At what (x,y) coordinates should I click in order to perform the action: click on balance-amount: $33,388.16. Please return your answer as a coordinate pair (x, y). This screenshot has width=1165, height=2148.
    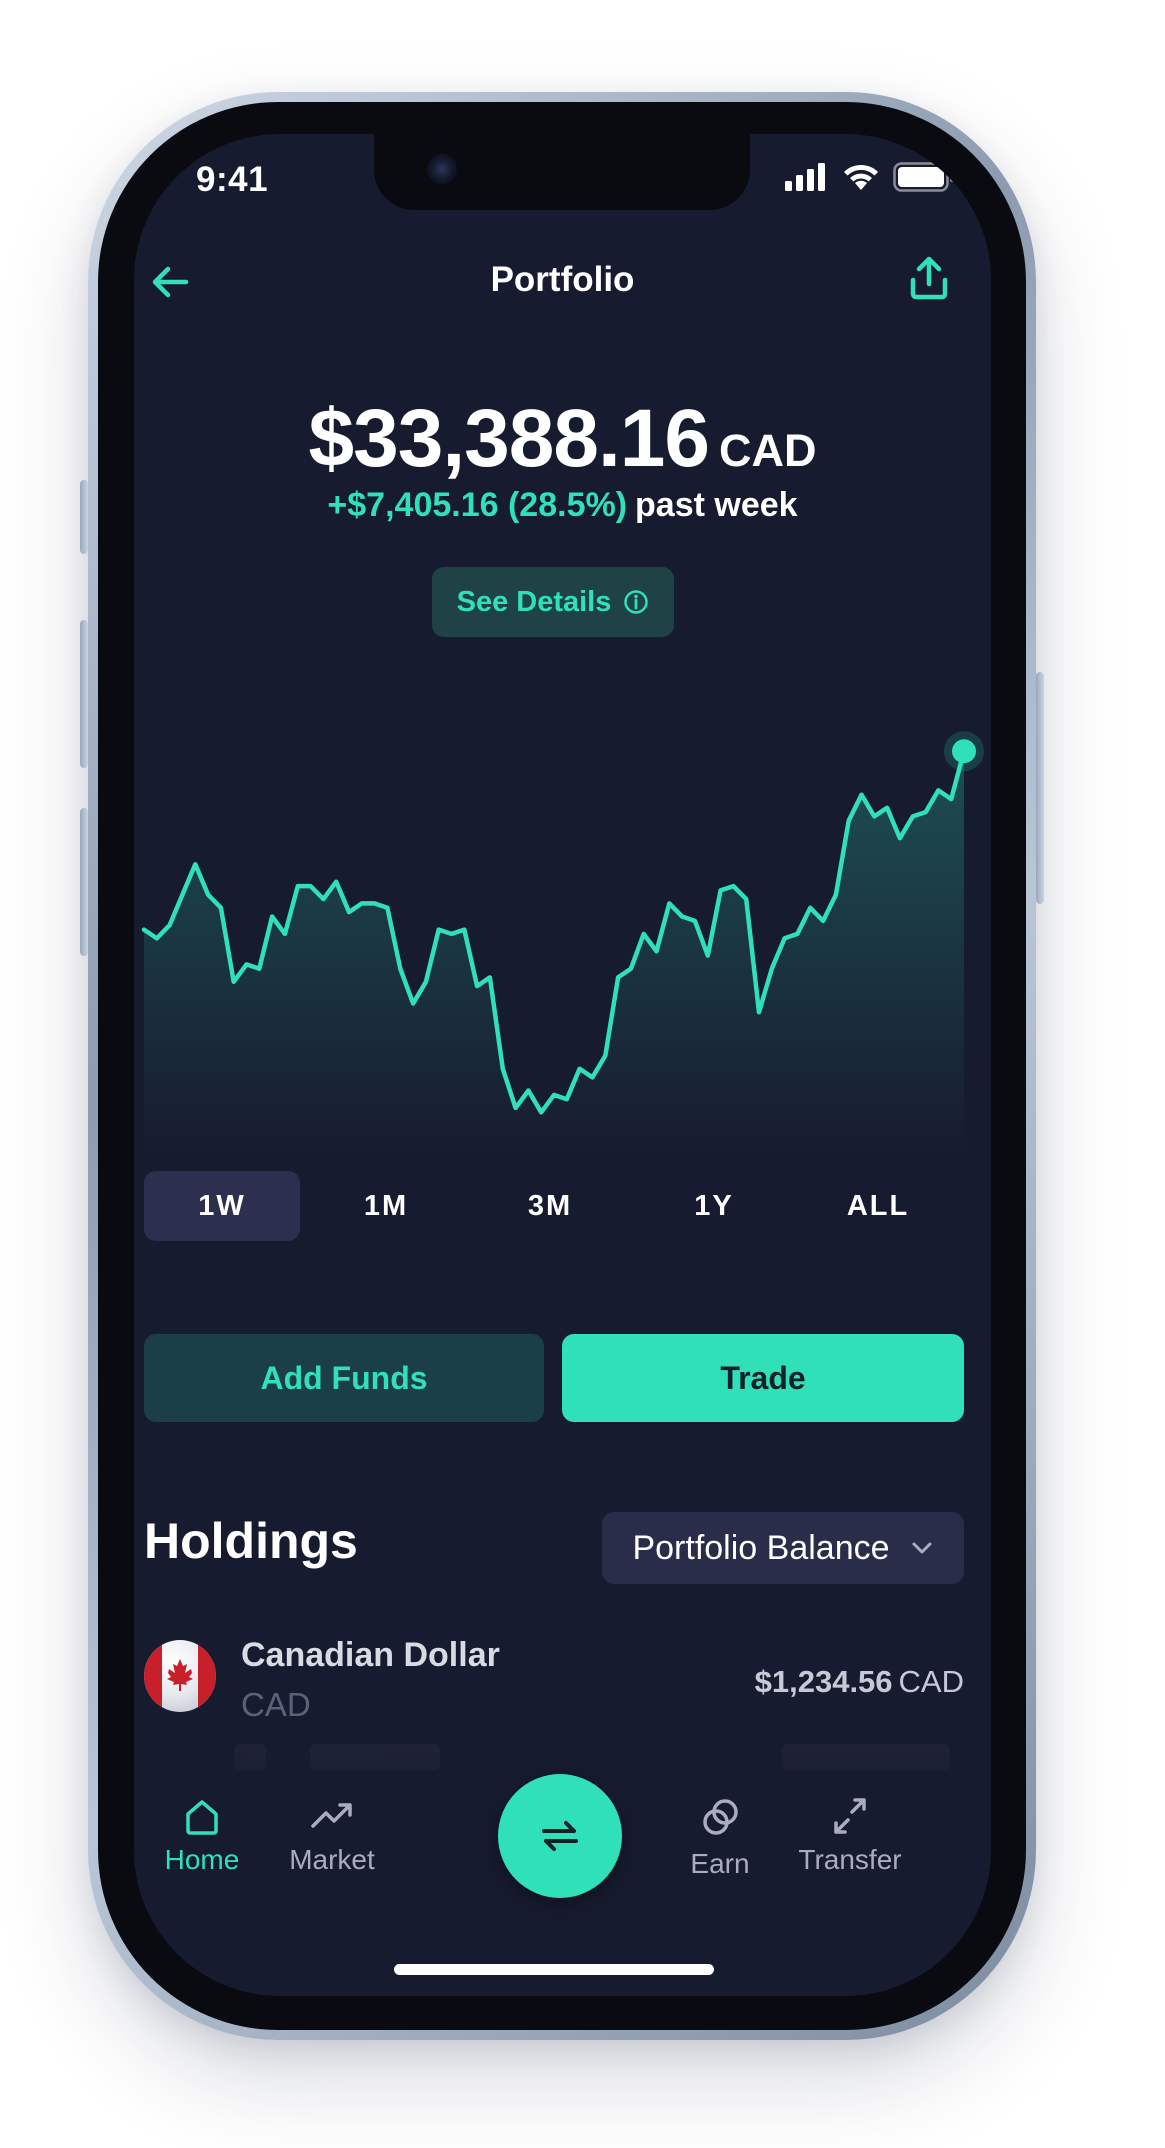
    Looking at the image, I should click on (509, 438).